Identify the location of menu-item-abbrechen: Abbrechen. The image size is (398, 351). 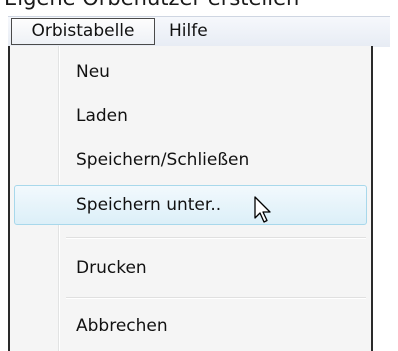
(190, 326).